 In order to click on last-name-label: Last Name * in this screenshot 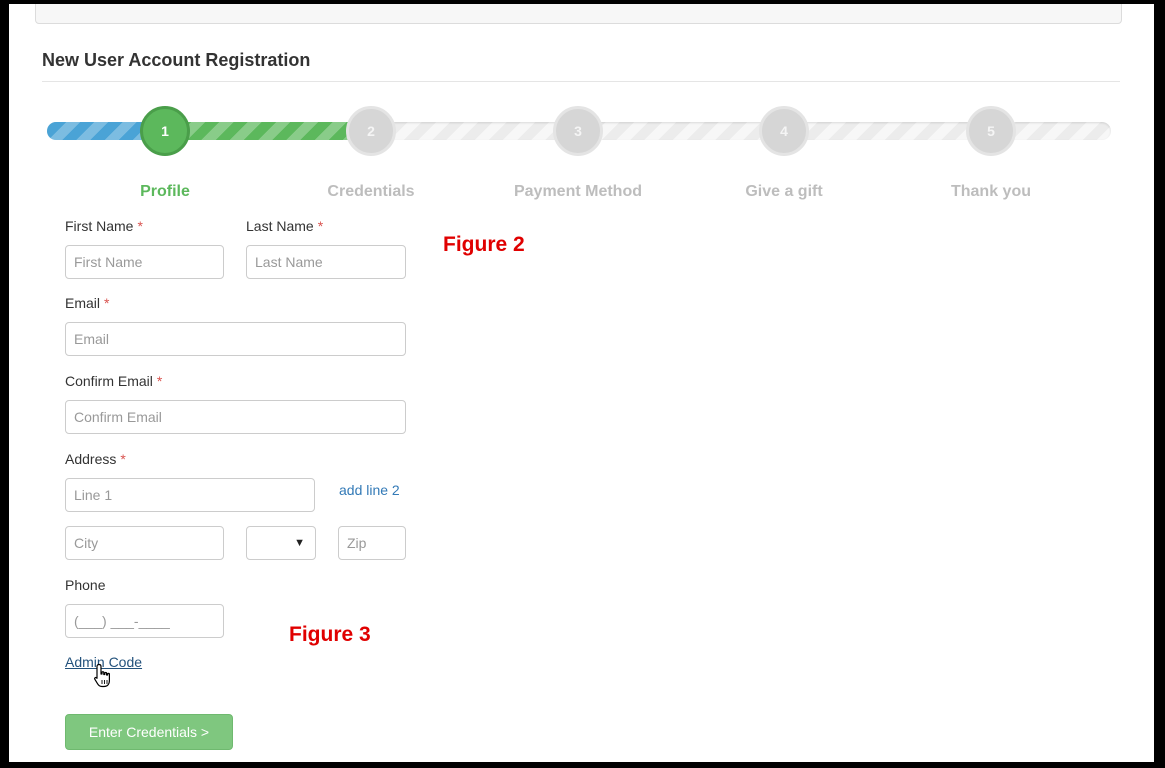, I will do `click(285, 226)`.